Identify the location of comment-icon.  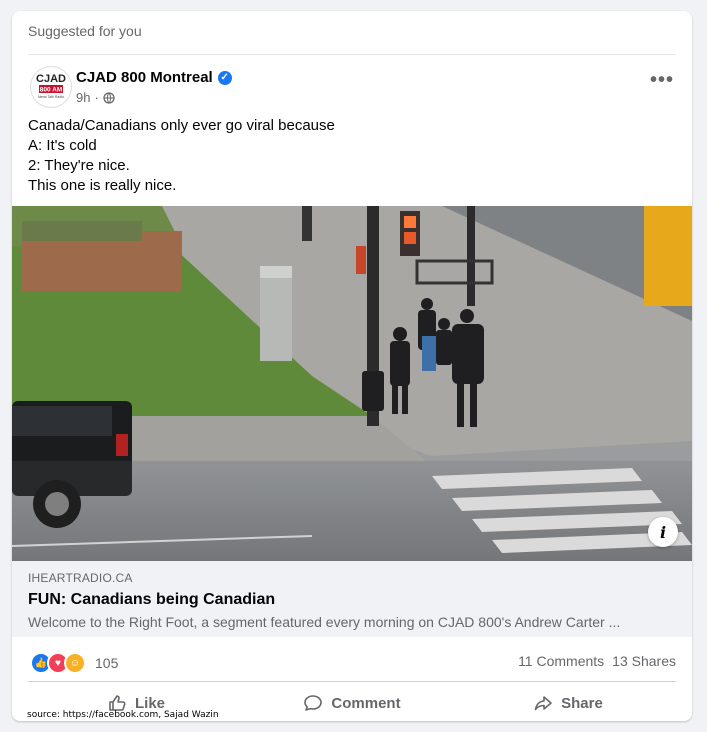
(313, 703).